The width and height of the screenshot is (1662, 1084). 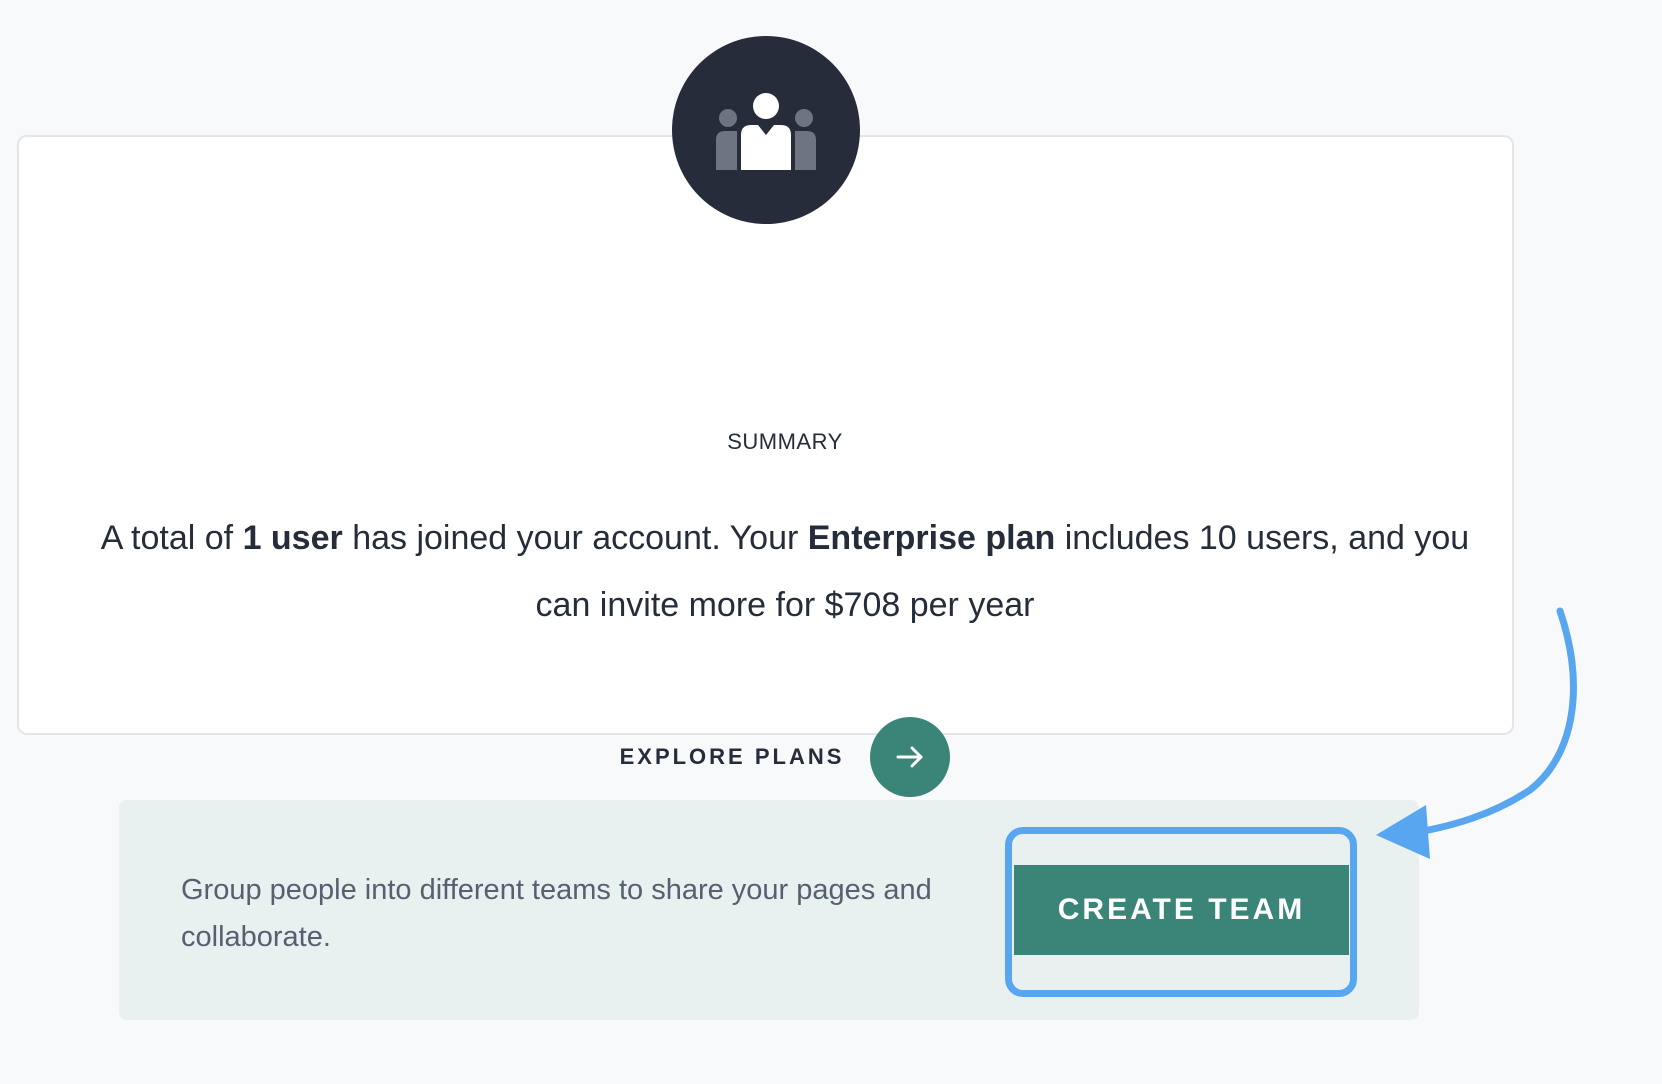 I want to click on summary-label: SUMMARY, so click(x=785, y=441).